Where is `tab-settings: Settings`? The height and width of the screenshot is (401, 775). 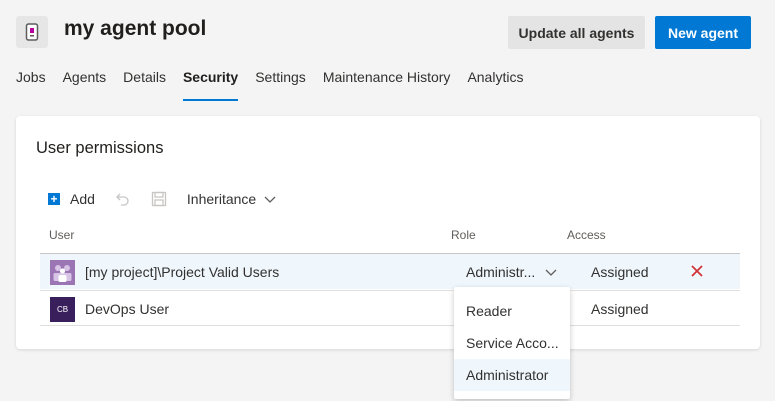 tab-settings: Settings is located at coordinates (280, 85).